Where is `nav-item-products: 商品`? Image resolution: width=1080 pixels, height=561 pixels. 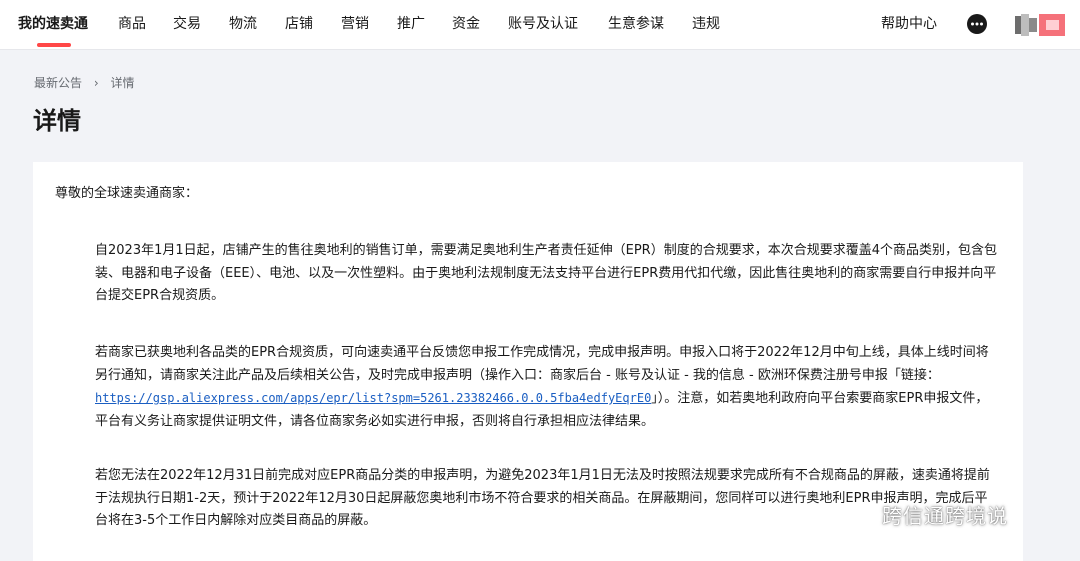
nav-item-products: 商品 is located at coordinates (132, 24).